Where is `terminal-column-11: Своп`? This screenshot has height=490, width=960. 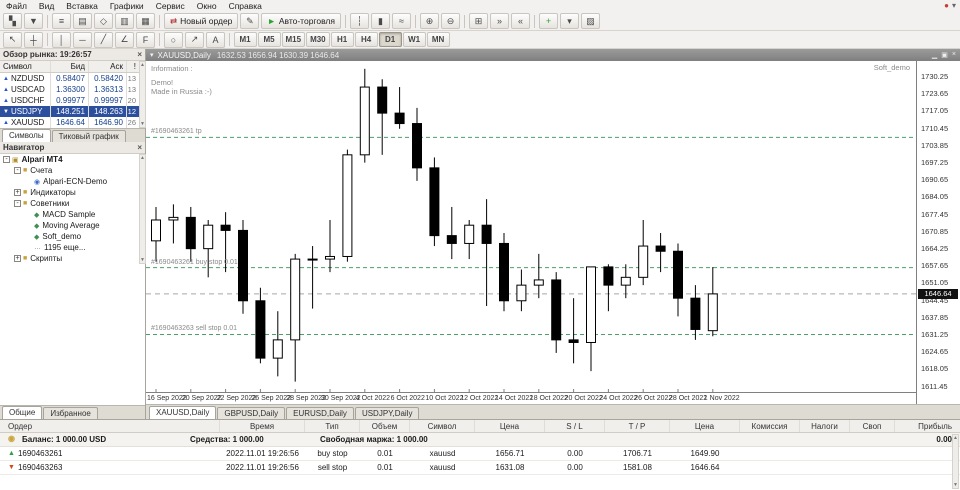 terminal-column-11: Своп is located at coordinates (872, 426).